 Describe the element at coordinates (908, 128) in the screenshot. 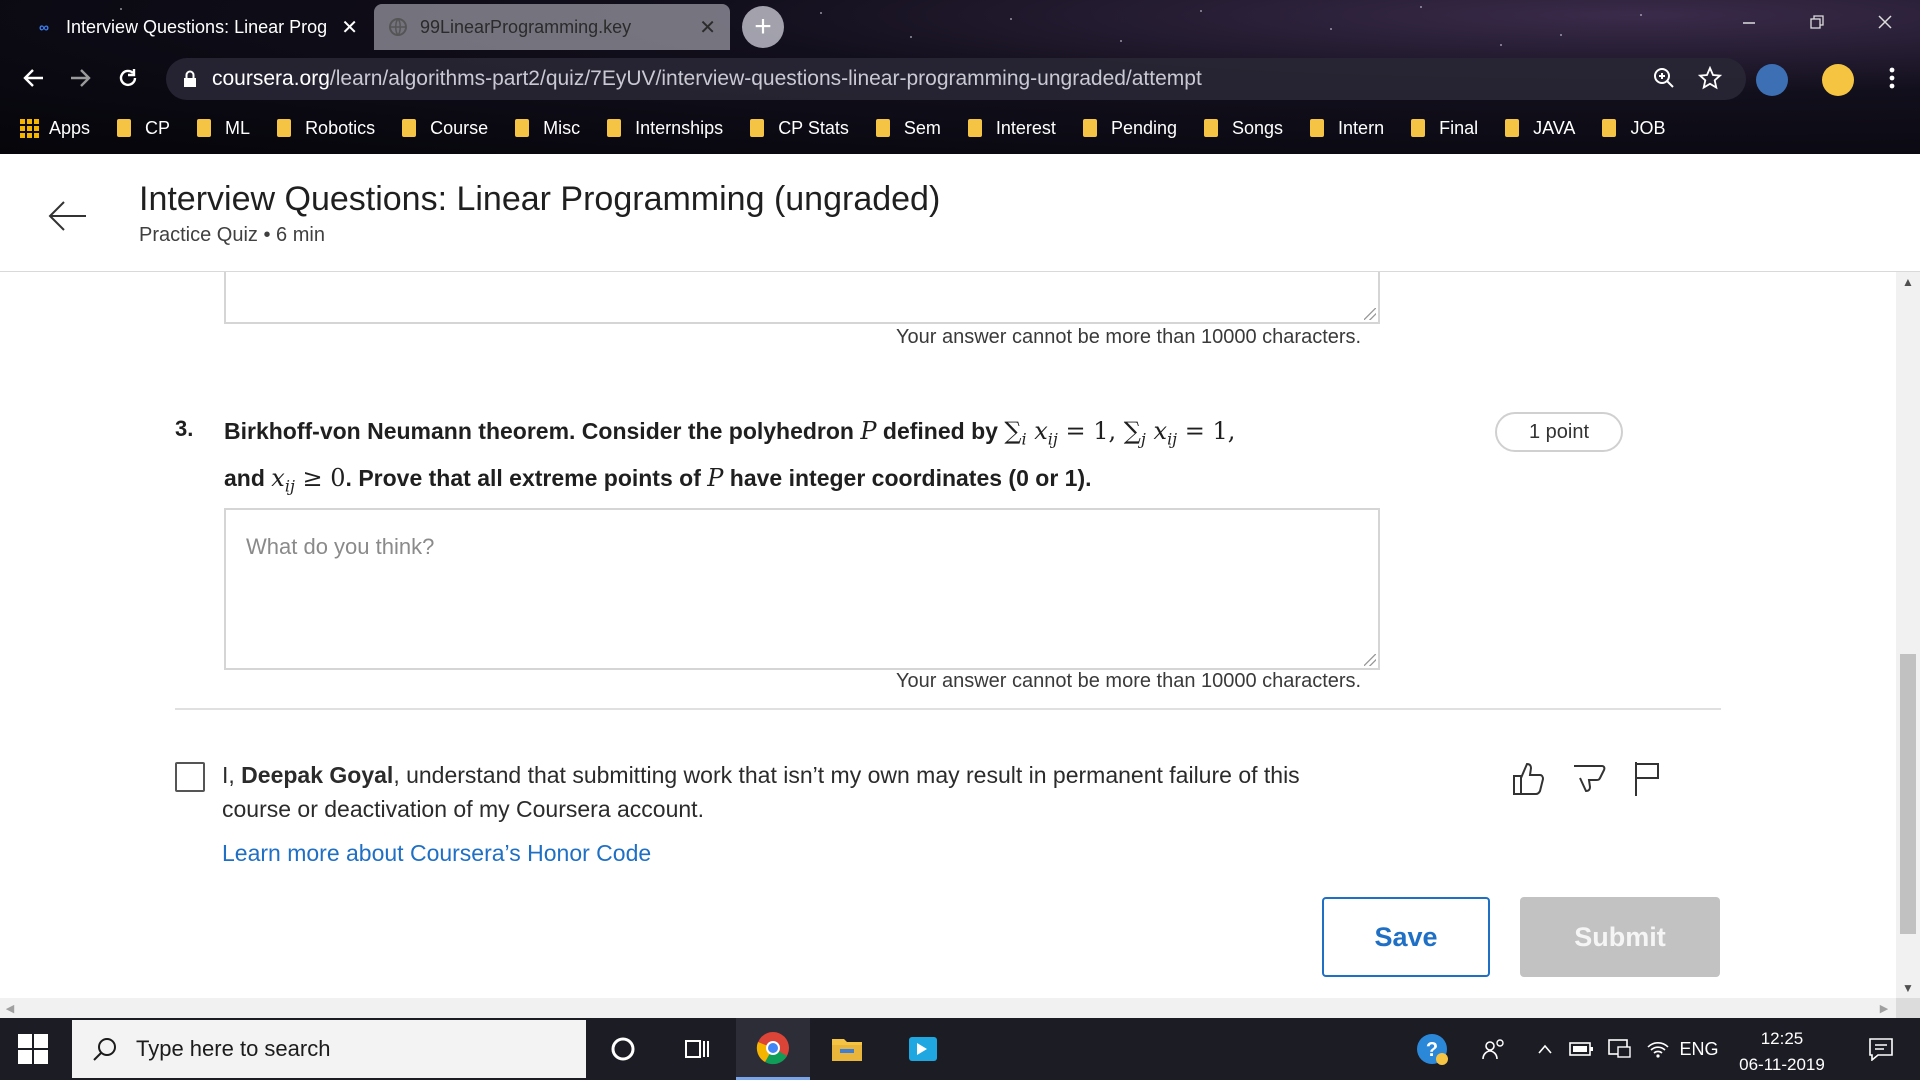

I see `bookmark-folder: Sem` at that location.